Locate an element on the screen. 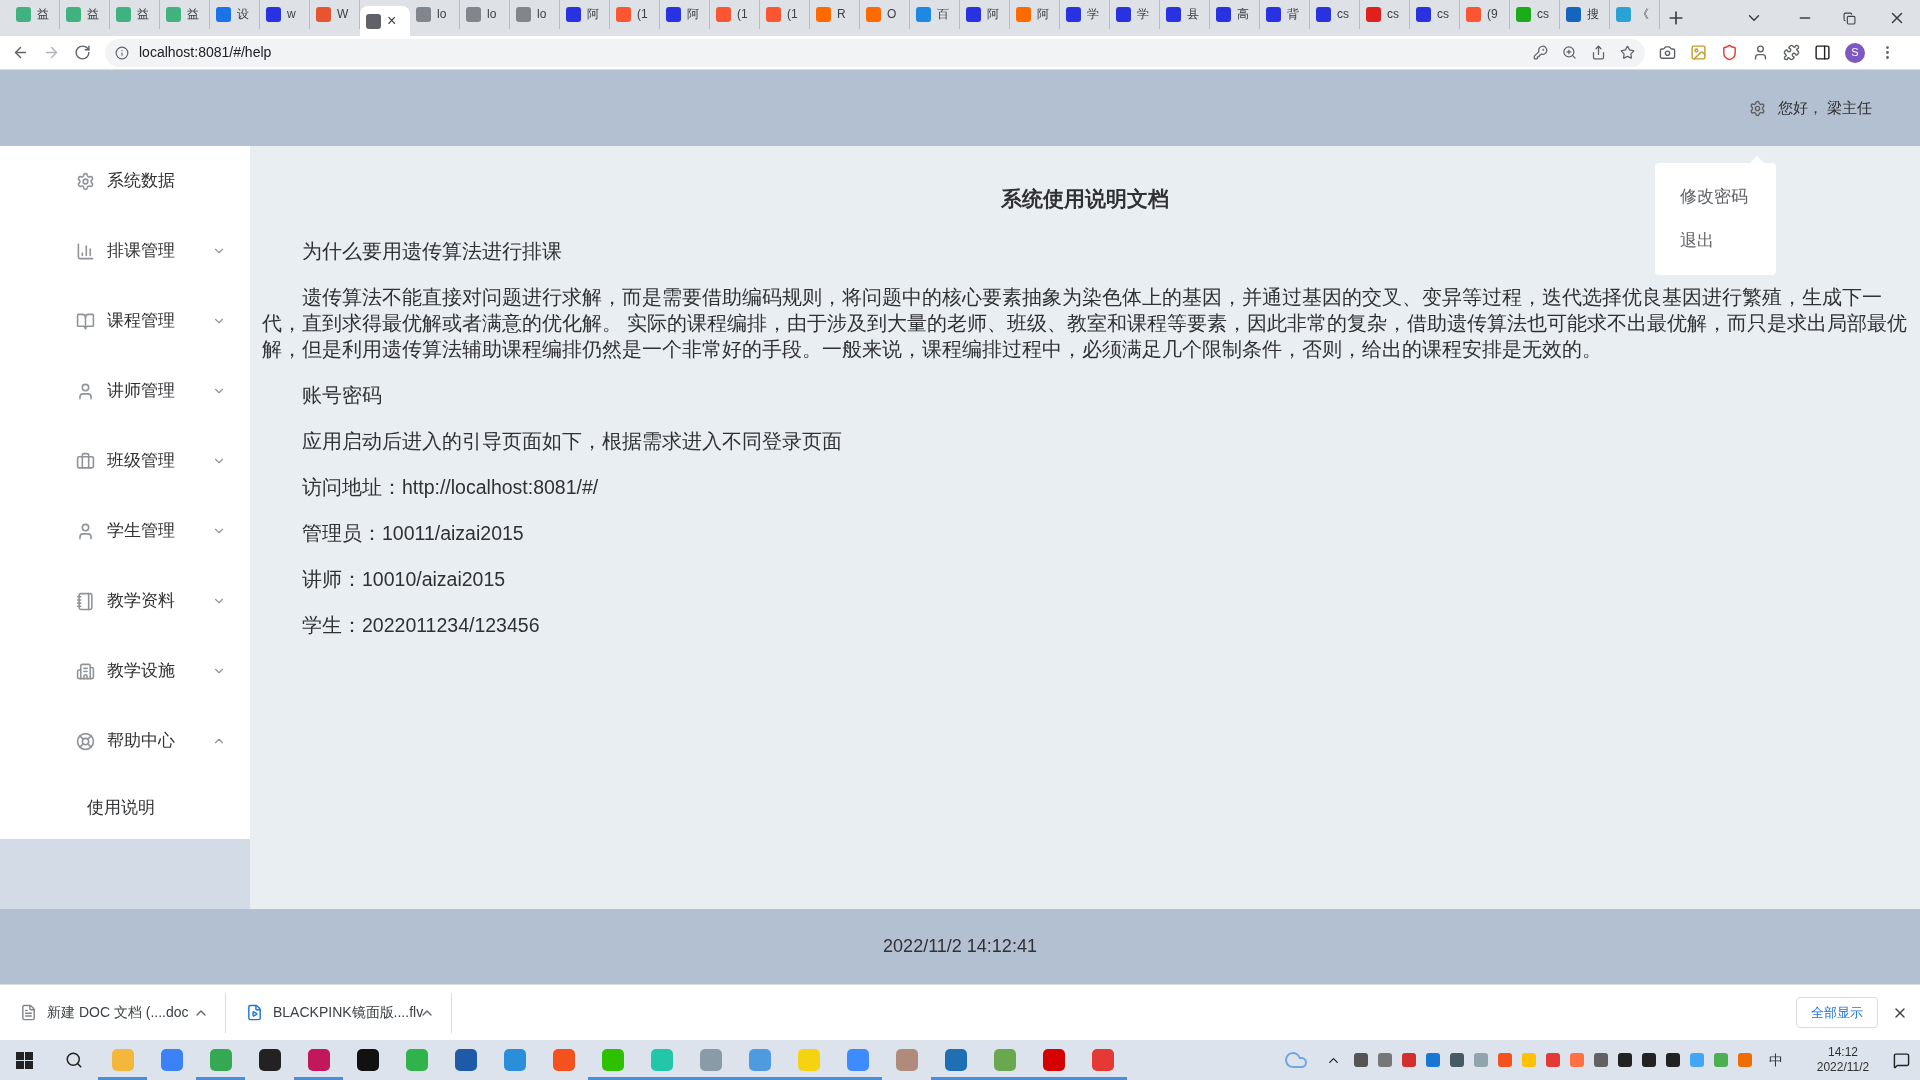 This screenshot has width=1920, height=1080. tab-close-button: × is located at coordinates (392, 21).